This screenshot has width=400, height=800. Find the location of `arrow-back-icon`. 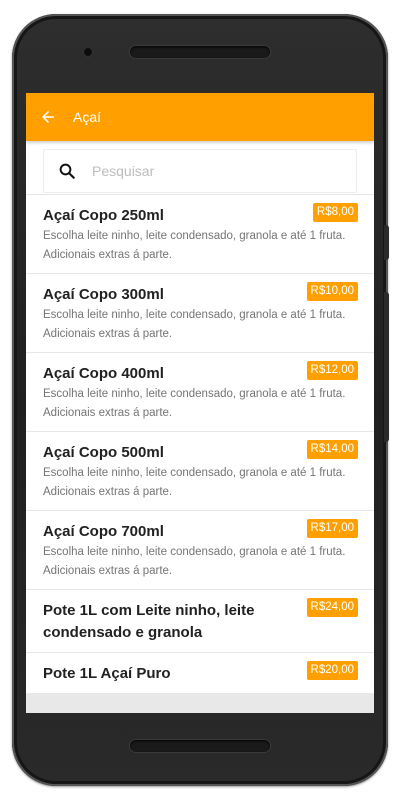

arrow-back-icon is located at coordinates (48, 117).